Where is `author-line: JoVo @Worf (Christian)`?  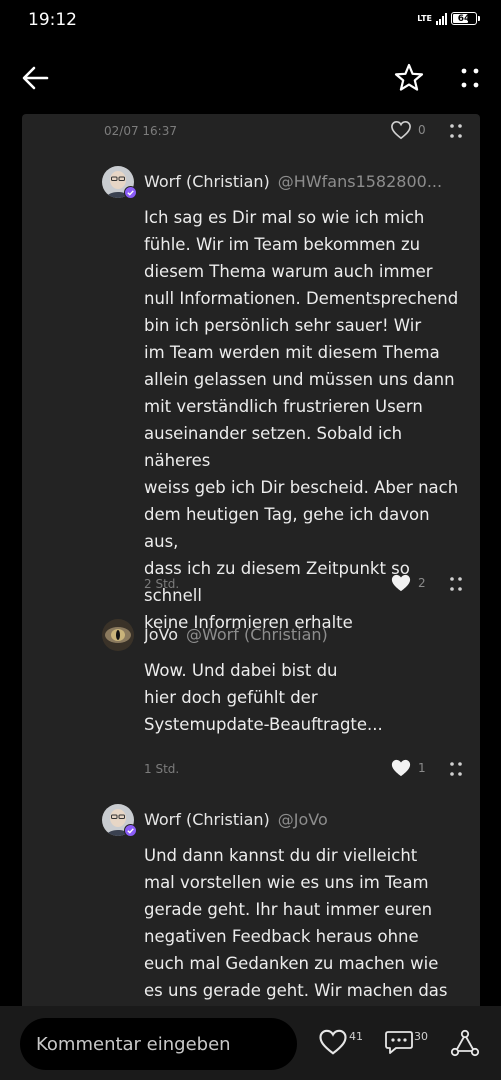 author-line: JoVo @Worf (Christian) is located at coordinates (303, 634).